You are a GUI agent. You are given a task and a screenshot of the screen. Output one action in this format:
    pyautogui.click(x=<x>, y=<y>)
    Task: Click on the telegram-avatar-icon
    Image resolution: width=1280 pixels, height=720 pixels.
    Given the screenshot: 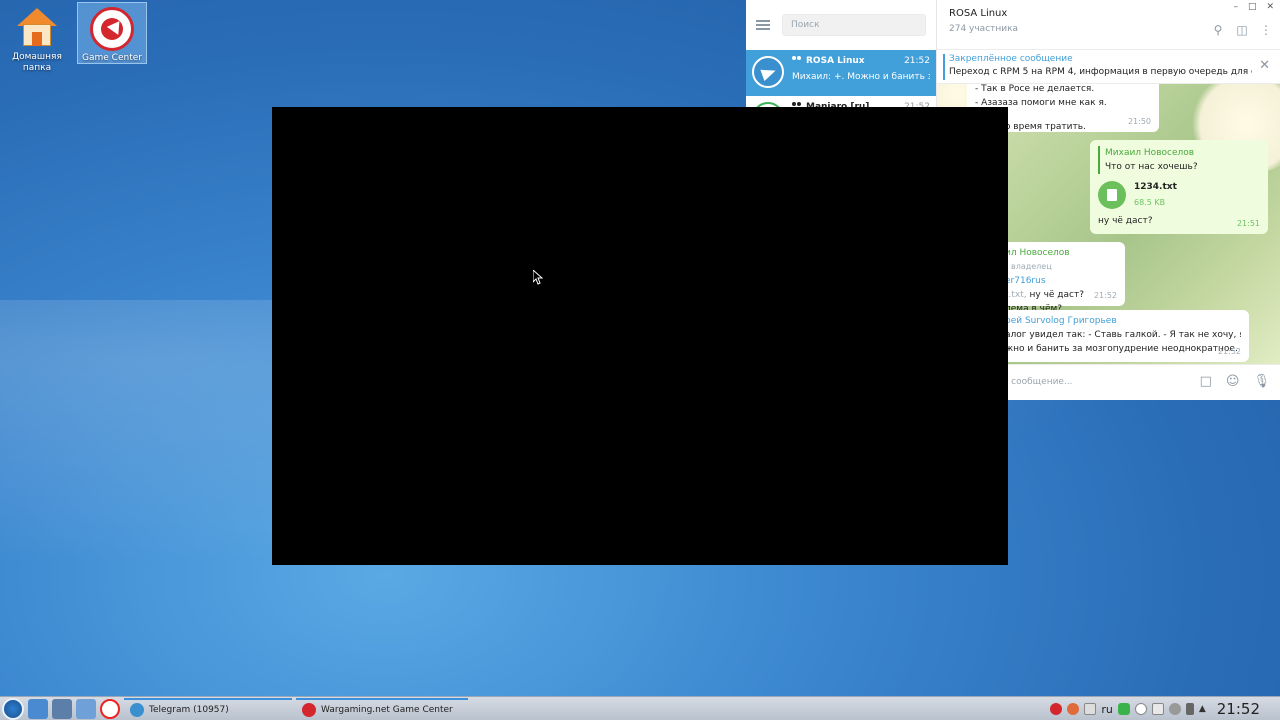 What is the action you would take?
    pyautogui.click(x=768, y=72)
    